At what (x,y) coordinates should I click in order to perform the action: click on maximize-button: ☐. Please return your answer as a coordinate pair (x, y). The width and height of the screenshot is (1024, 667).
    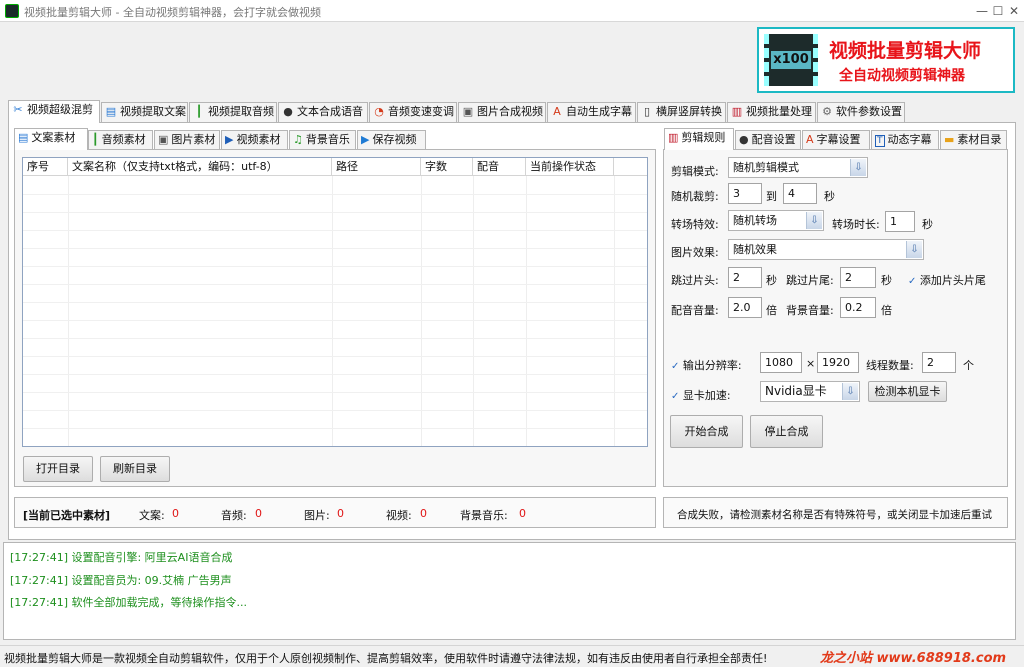
    Looking at the image, I should click on (998, 11).